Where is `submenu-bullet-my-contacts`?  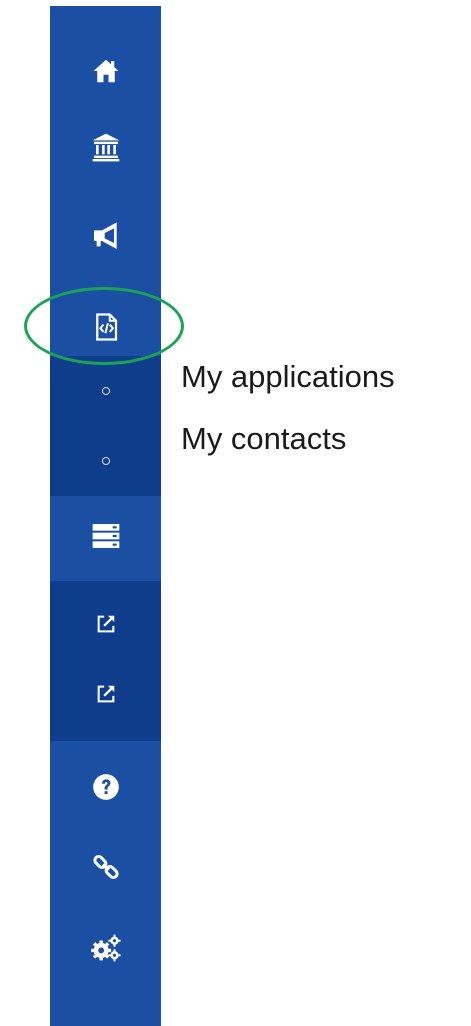 submenu-bullet-my-contacts is located at coordinates (105, 461).